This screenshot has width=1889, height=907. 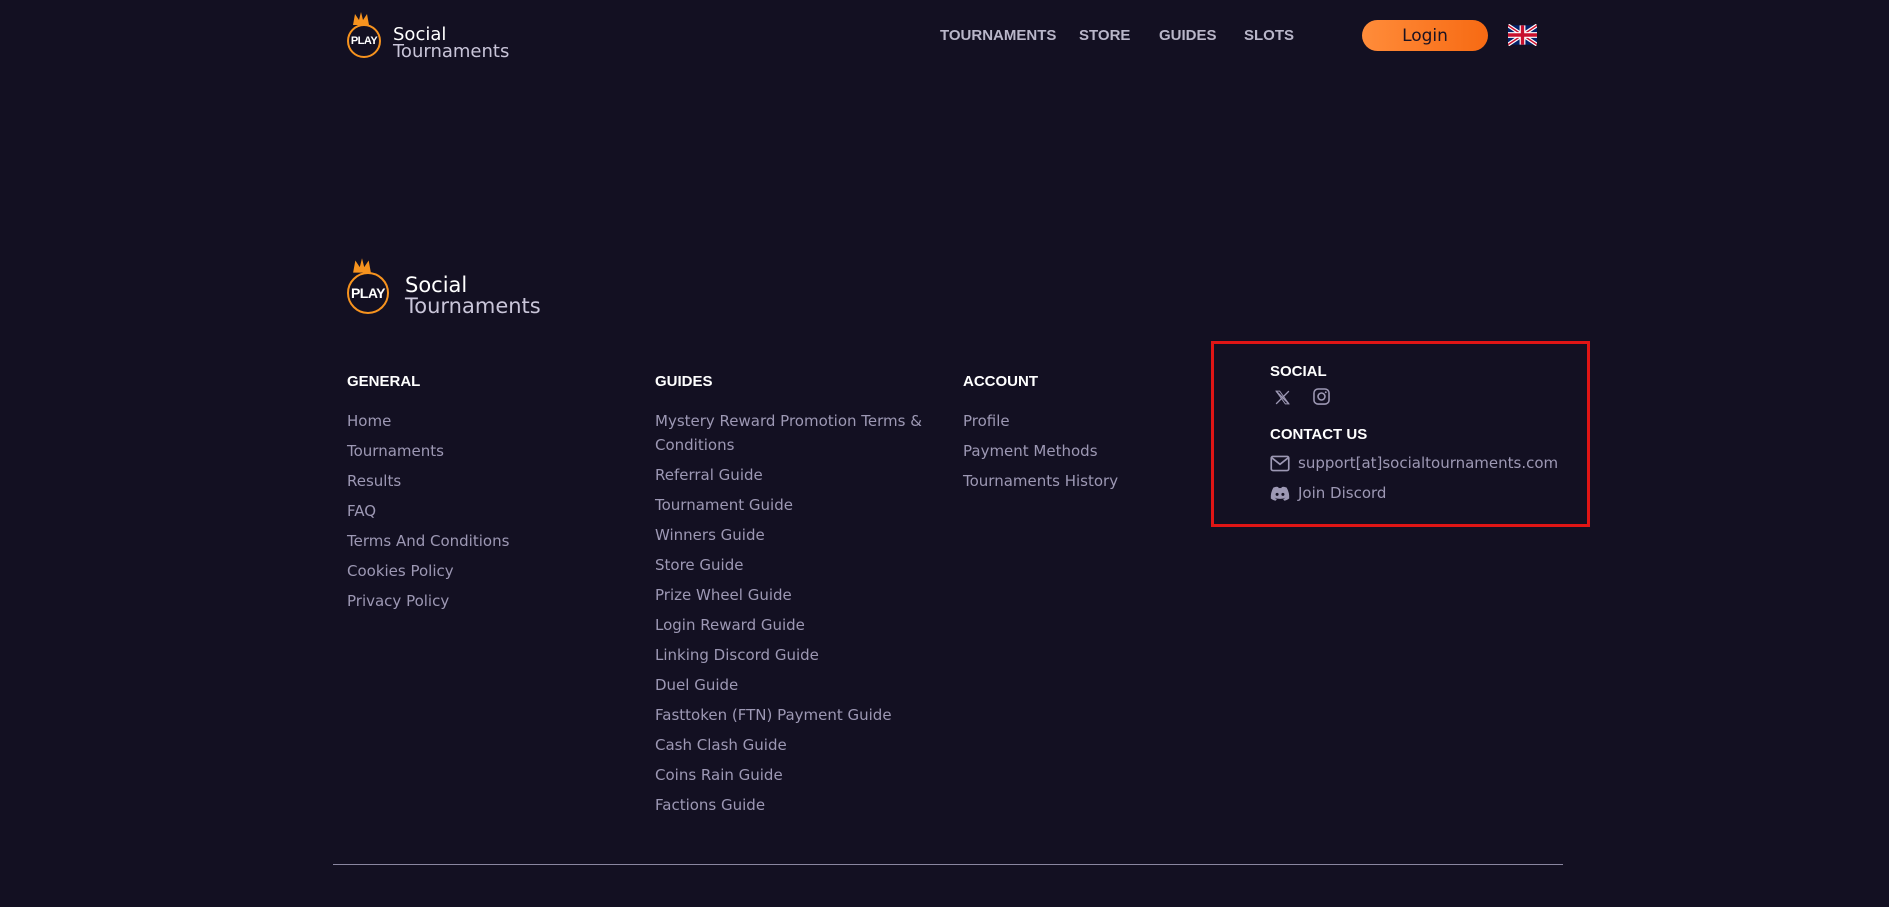 What do you see at coordinates (1078, 421) in the screenshot?
I see `footer-link-profile: Profile` at bounding box center [1078, 421].